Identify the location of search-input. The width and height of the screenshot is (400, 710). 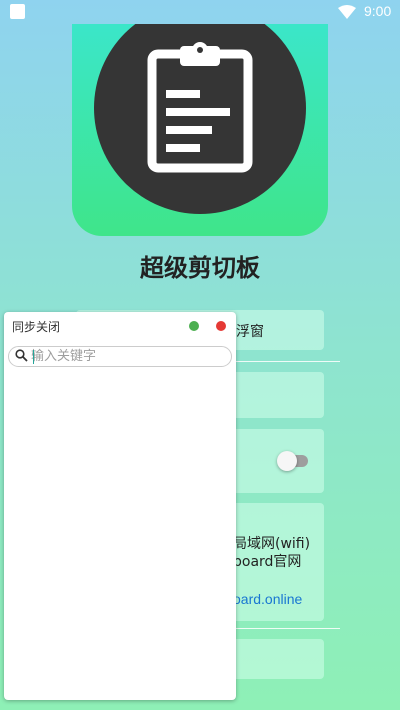
(126, 356).